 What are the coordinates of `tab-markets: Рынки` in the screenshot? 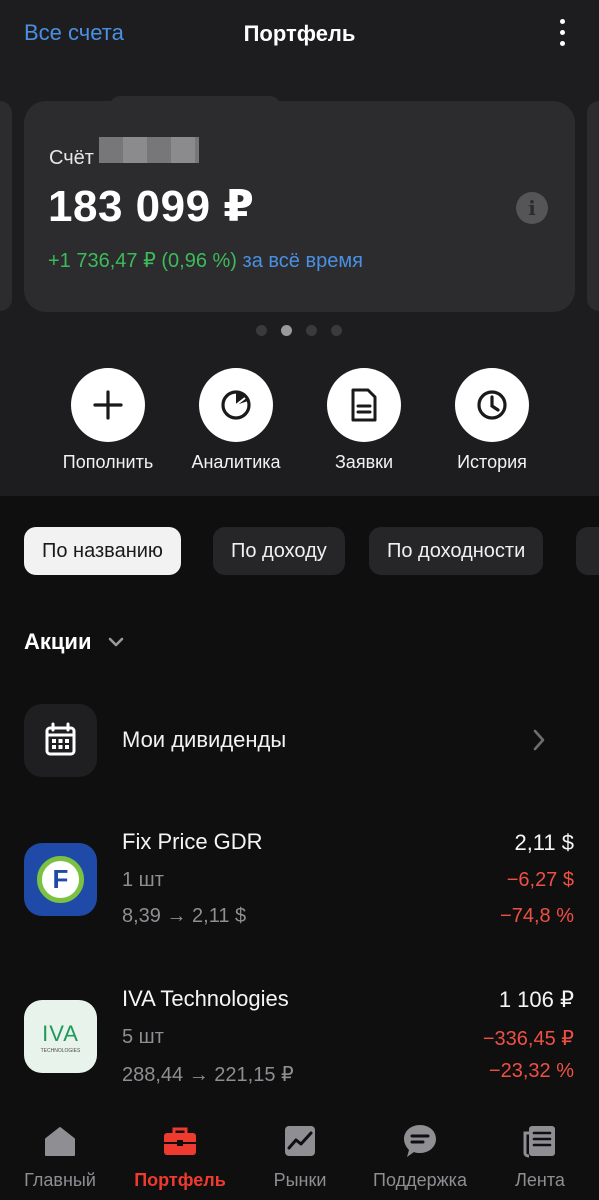 It's located at (300, 1154).